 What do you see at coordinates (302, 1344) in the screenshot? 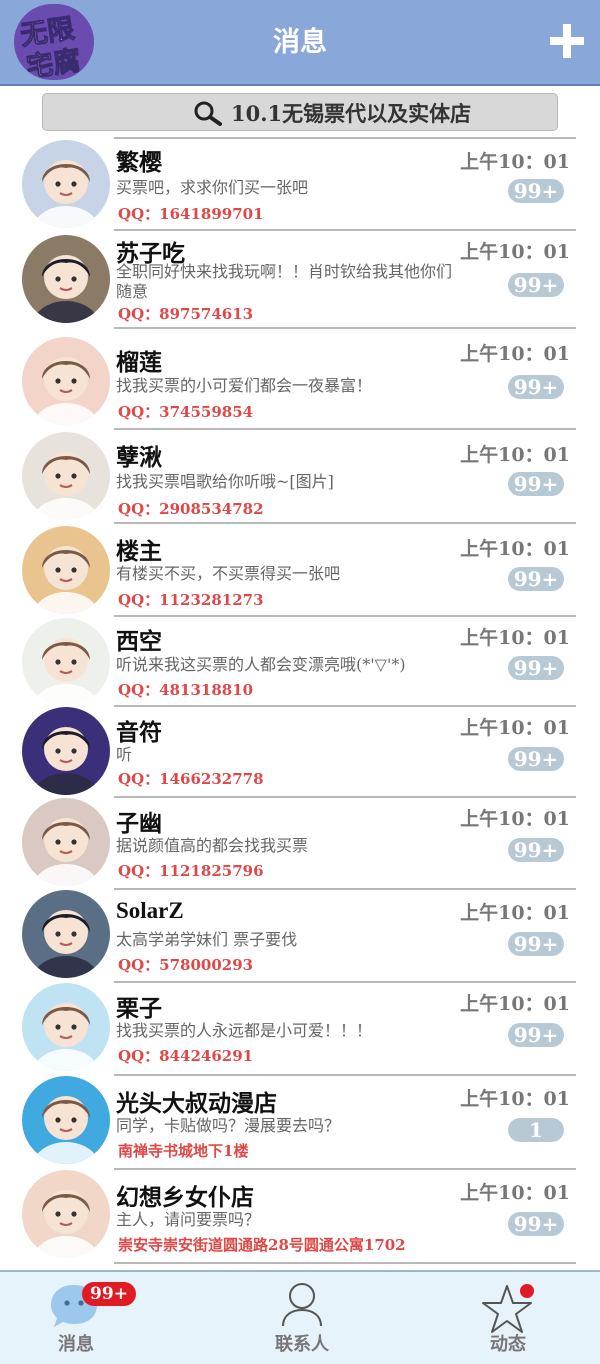
I see `tab-contacts-label: 联系人` at bounding box center [302, 1344].